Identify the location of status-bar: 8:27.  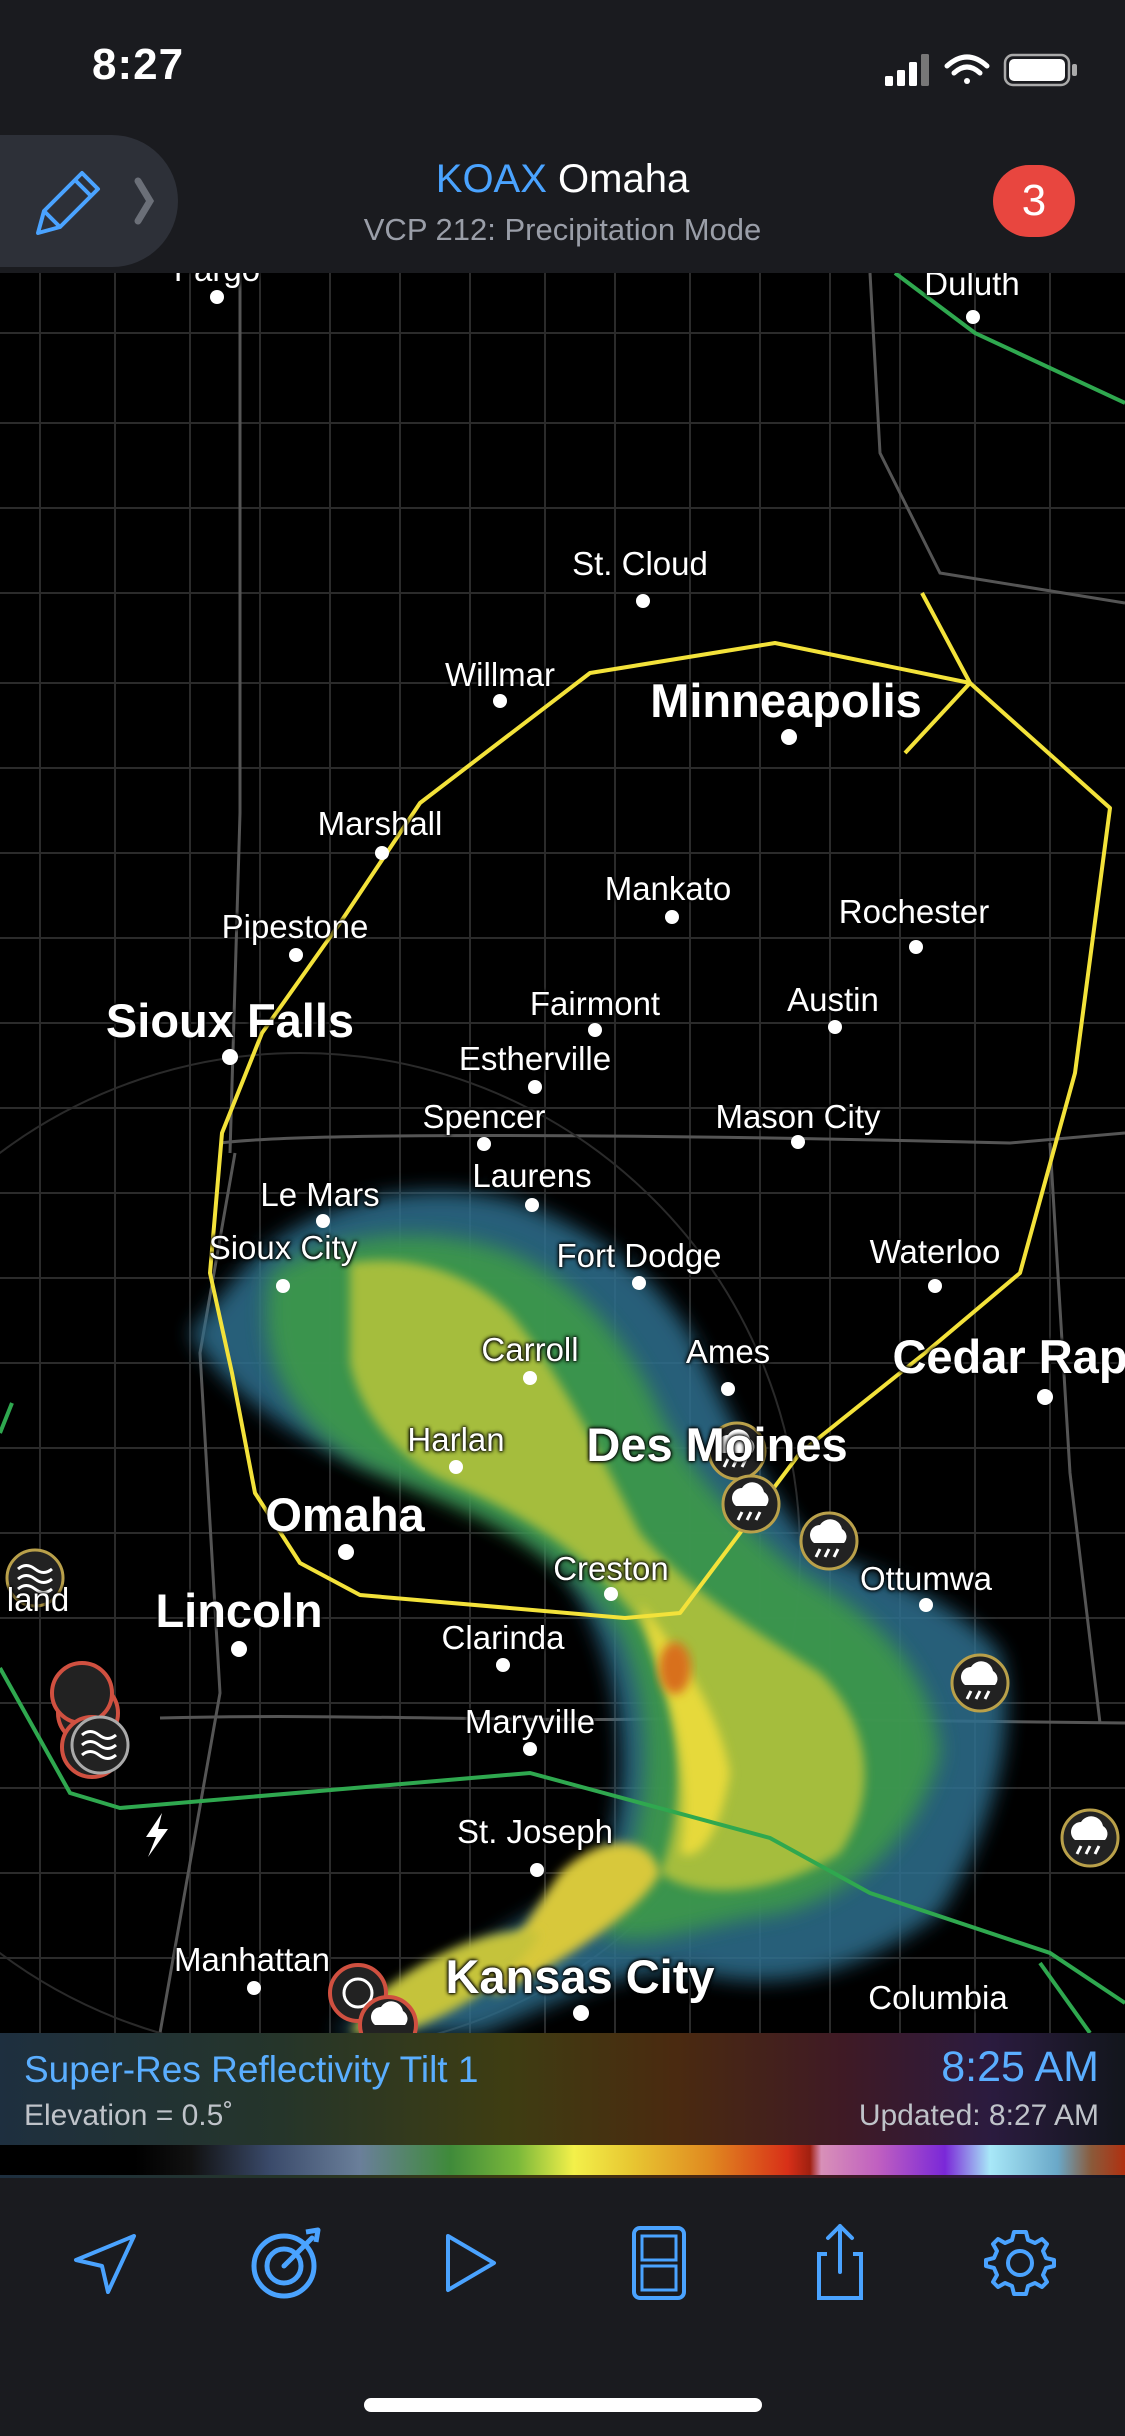
(562, 67).